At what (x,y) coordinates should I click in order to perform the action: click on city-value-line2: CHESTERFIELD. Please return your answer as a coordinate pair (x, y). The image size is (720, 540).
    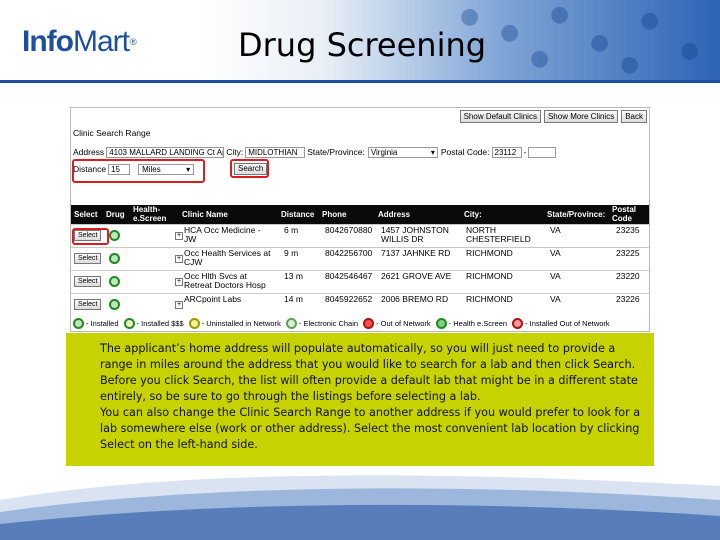
    Looking at the image, I should click on (498, 239).